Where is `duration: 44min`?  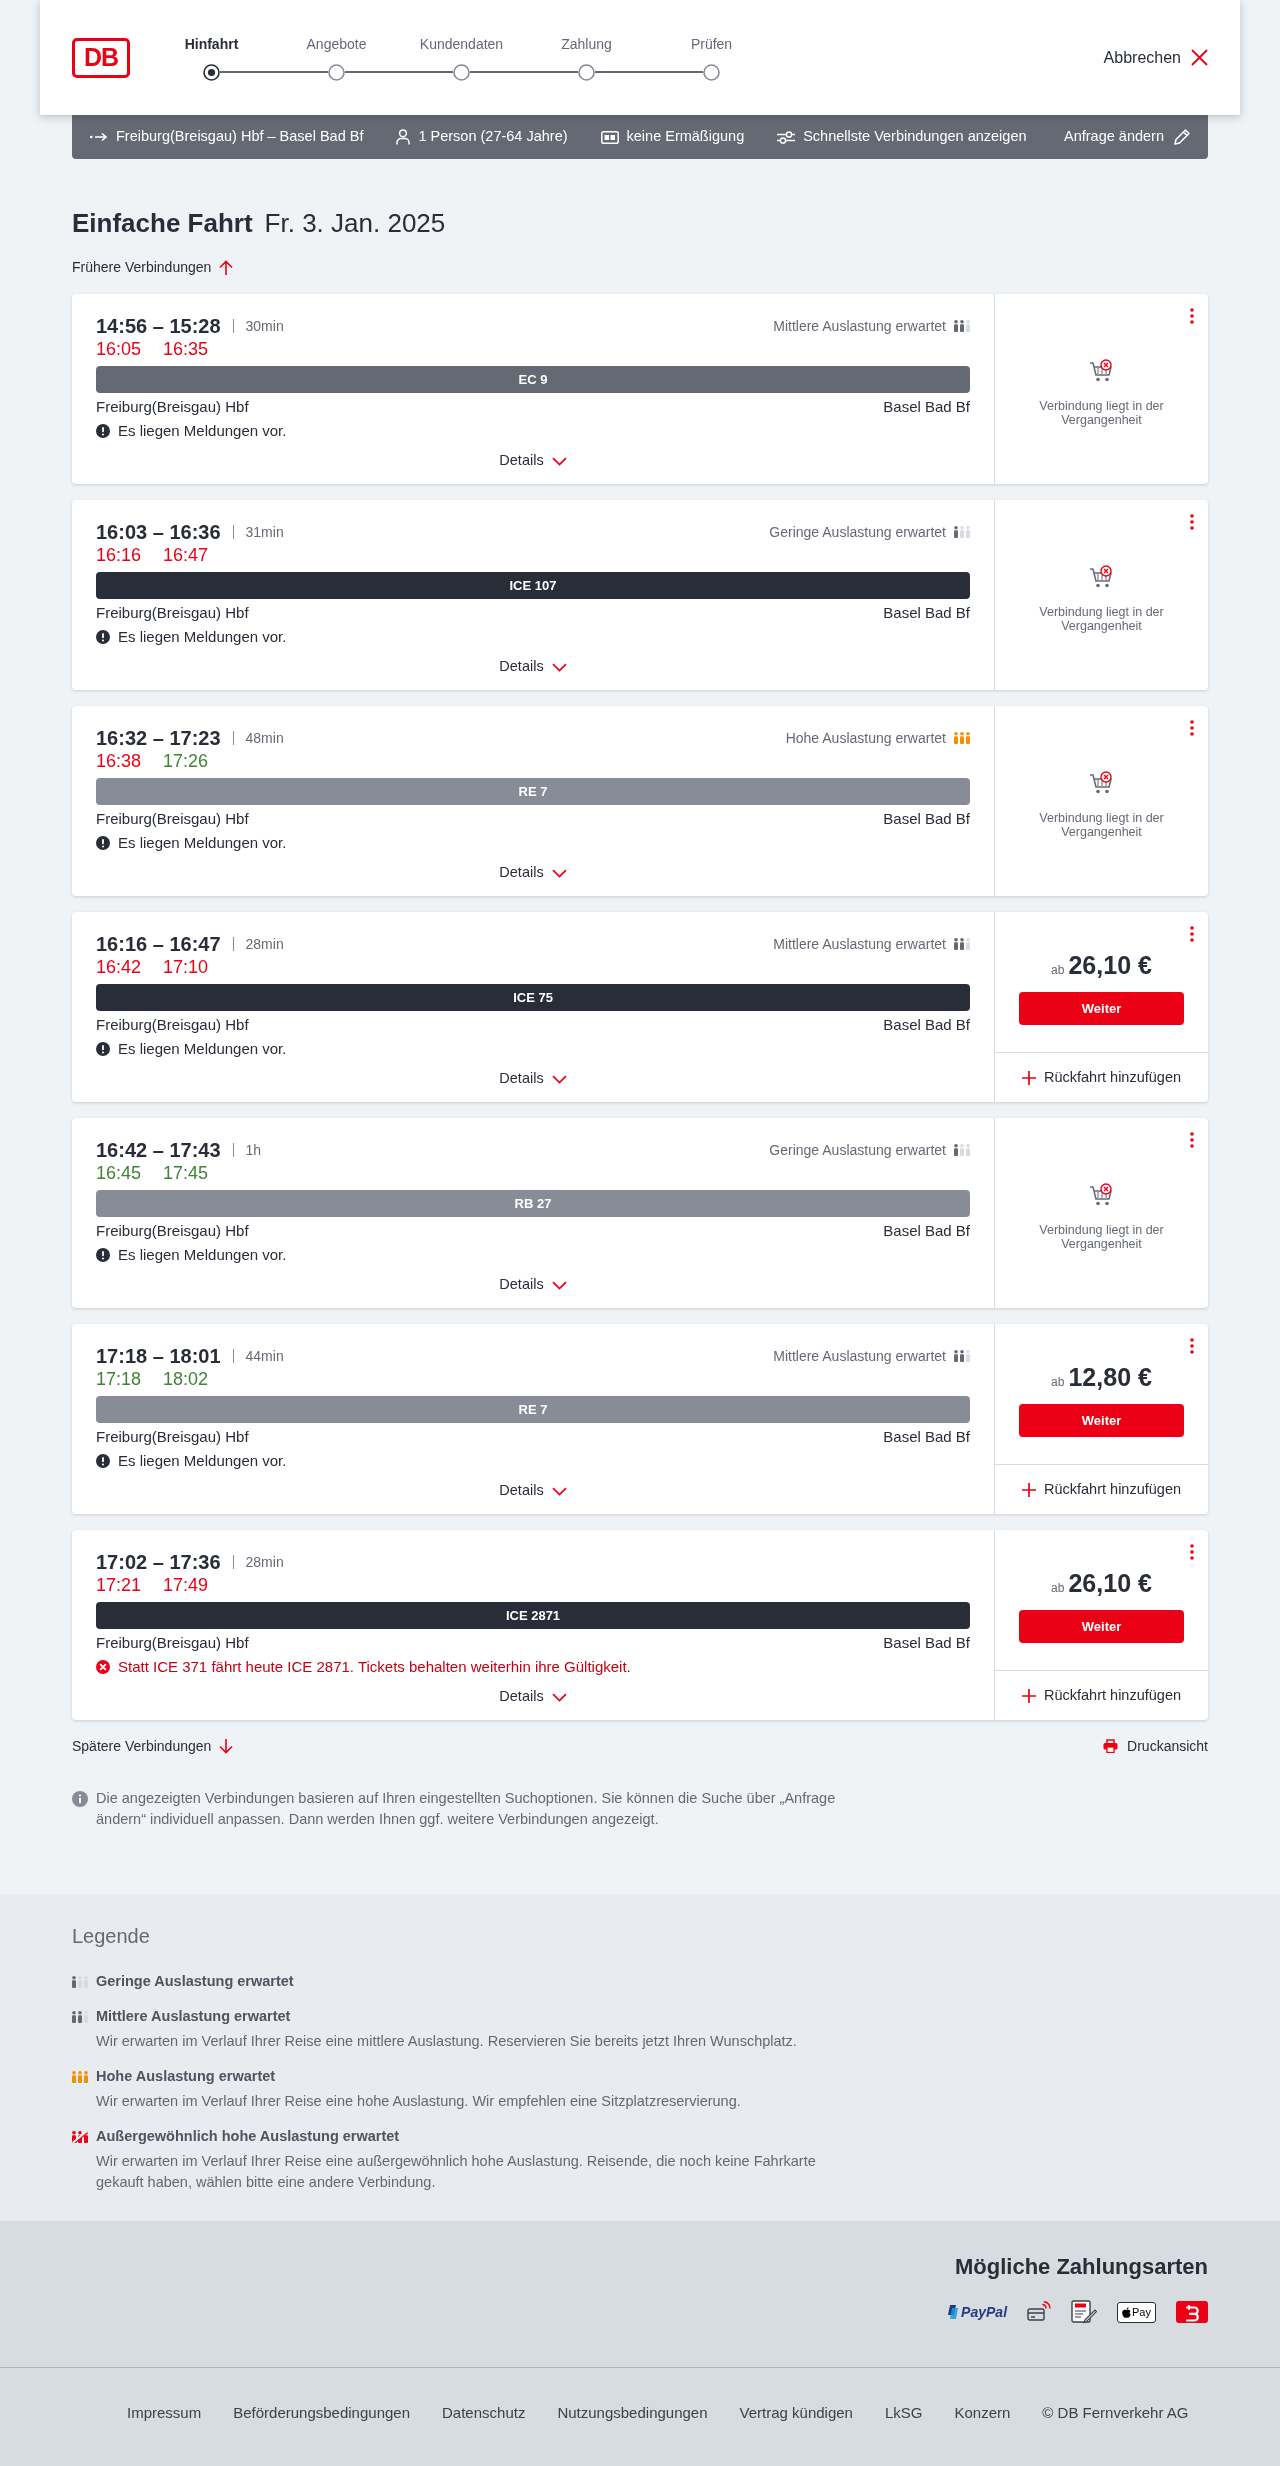
duration: 44min is located at coordinates (264, 1356).